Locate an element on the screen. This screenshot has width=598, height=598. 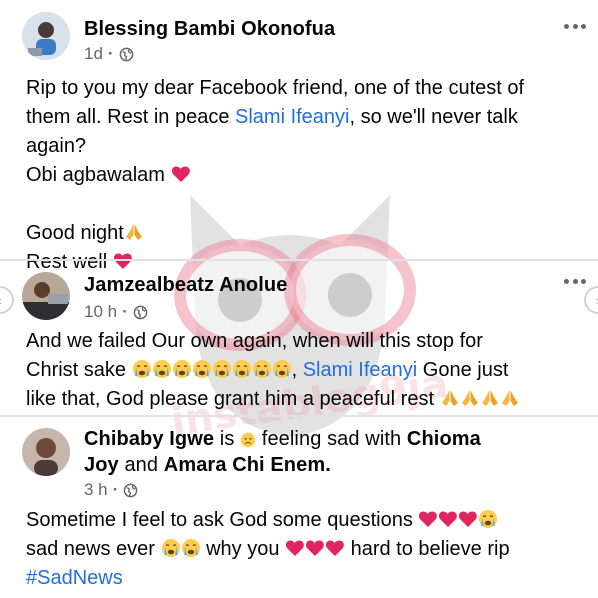
post-meta: 1d · is located at coordinates (109, 54).